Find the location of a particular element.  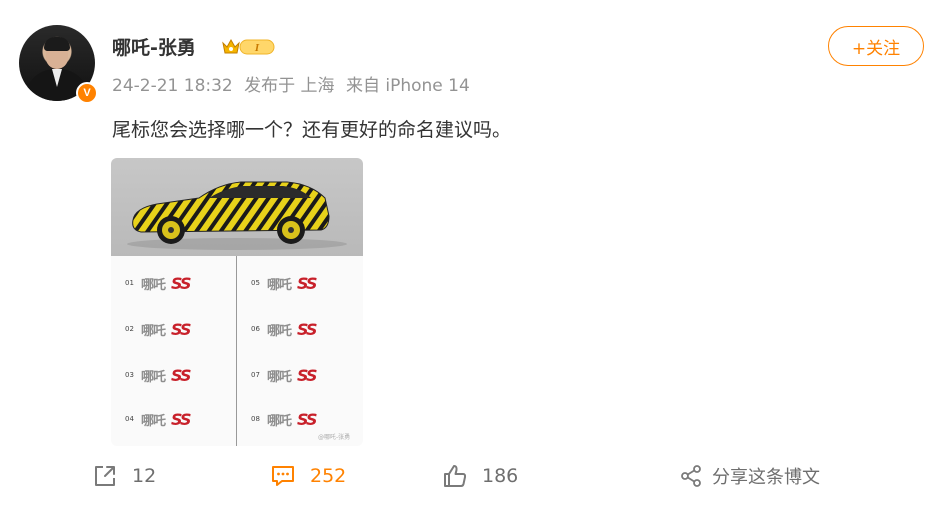

post-source: 来自 iPhone 14 is located at coordinates (407, 86).